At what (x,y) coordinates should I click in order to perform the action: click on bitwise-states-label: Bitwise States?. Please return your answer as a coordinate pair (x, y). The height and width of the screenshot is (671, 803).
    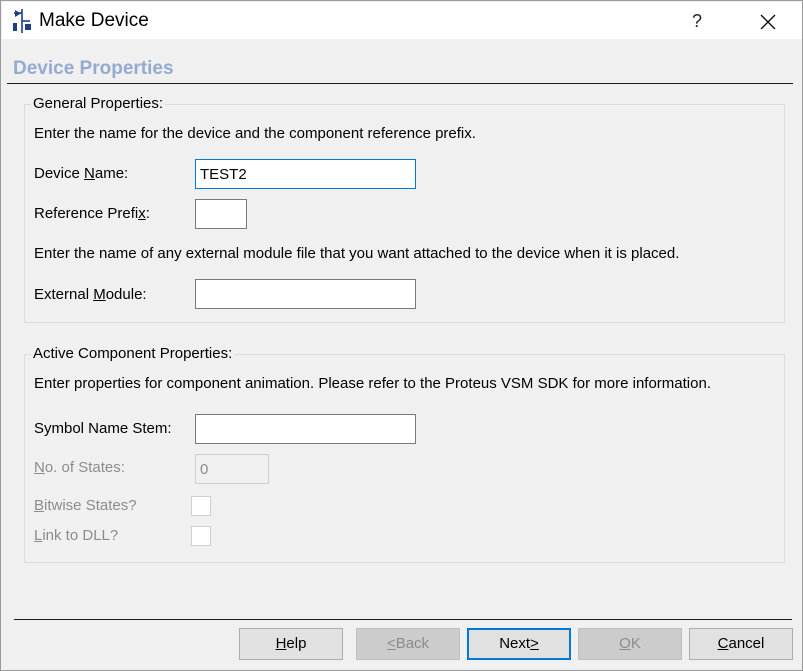
    Looking at the image, I should click on (85, 505).